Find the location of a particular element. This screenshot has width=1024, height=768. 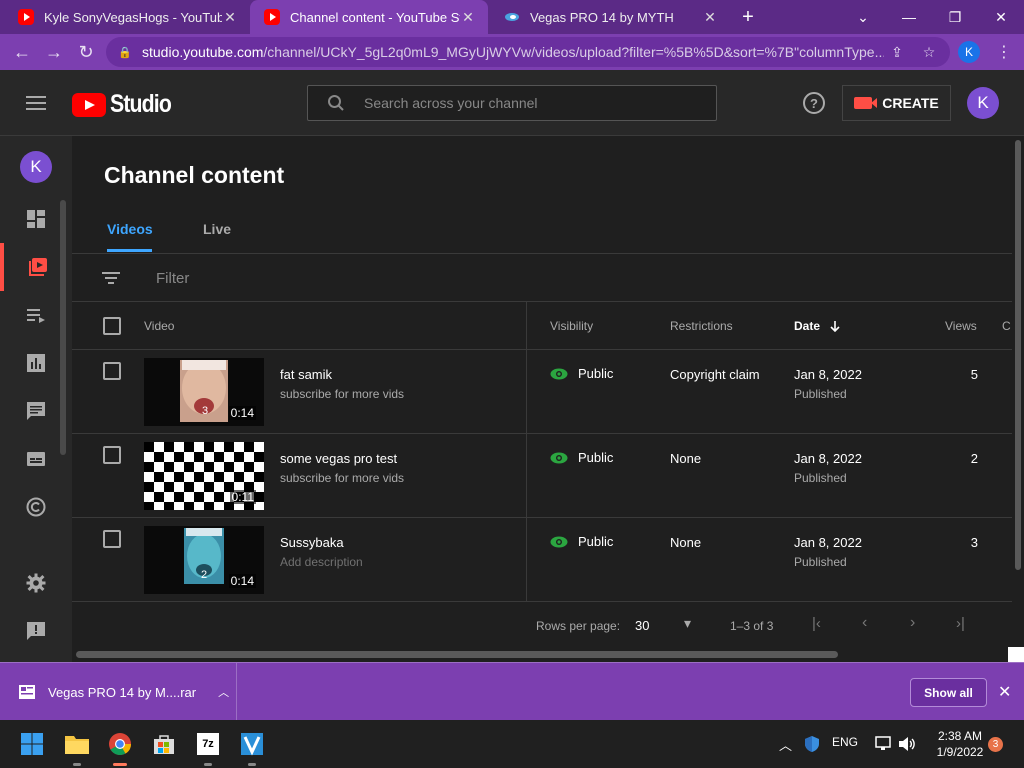

create-button: CREATE is located at coordinates (896, 103).